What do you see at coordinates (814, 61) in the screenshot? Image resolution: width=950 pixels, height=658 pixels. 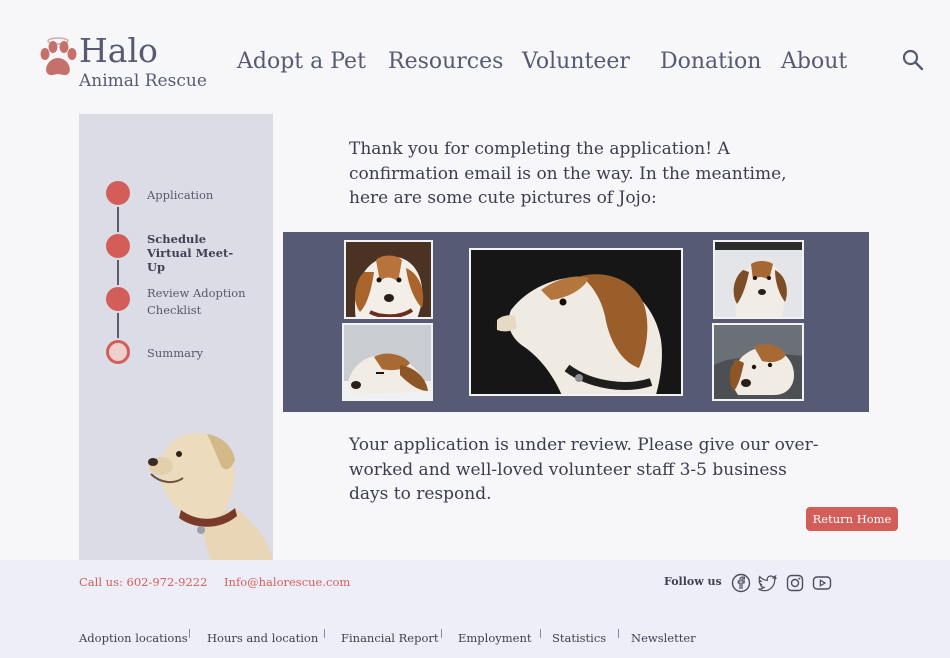 I see `nav-about: About` at bounding box center [814, 61].